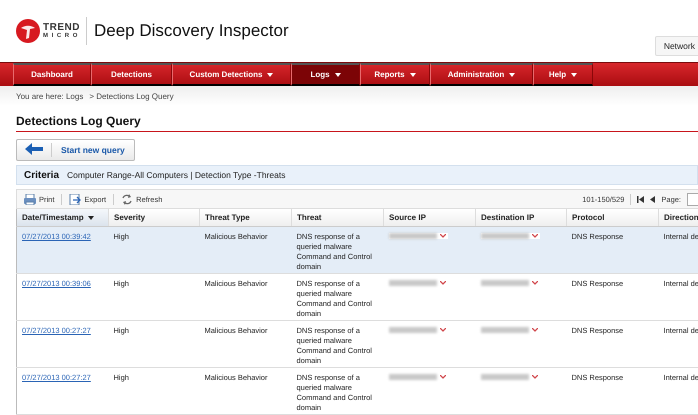  What do you see at coordinates (176, 175) in the screenshot?
I see `criteria-text: Computer Range-All Computers | Detection Type -Threats` at bounding box center [176, 175].